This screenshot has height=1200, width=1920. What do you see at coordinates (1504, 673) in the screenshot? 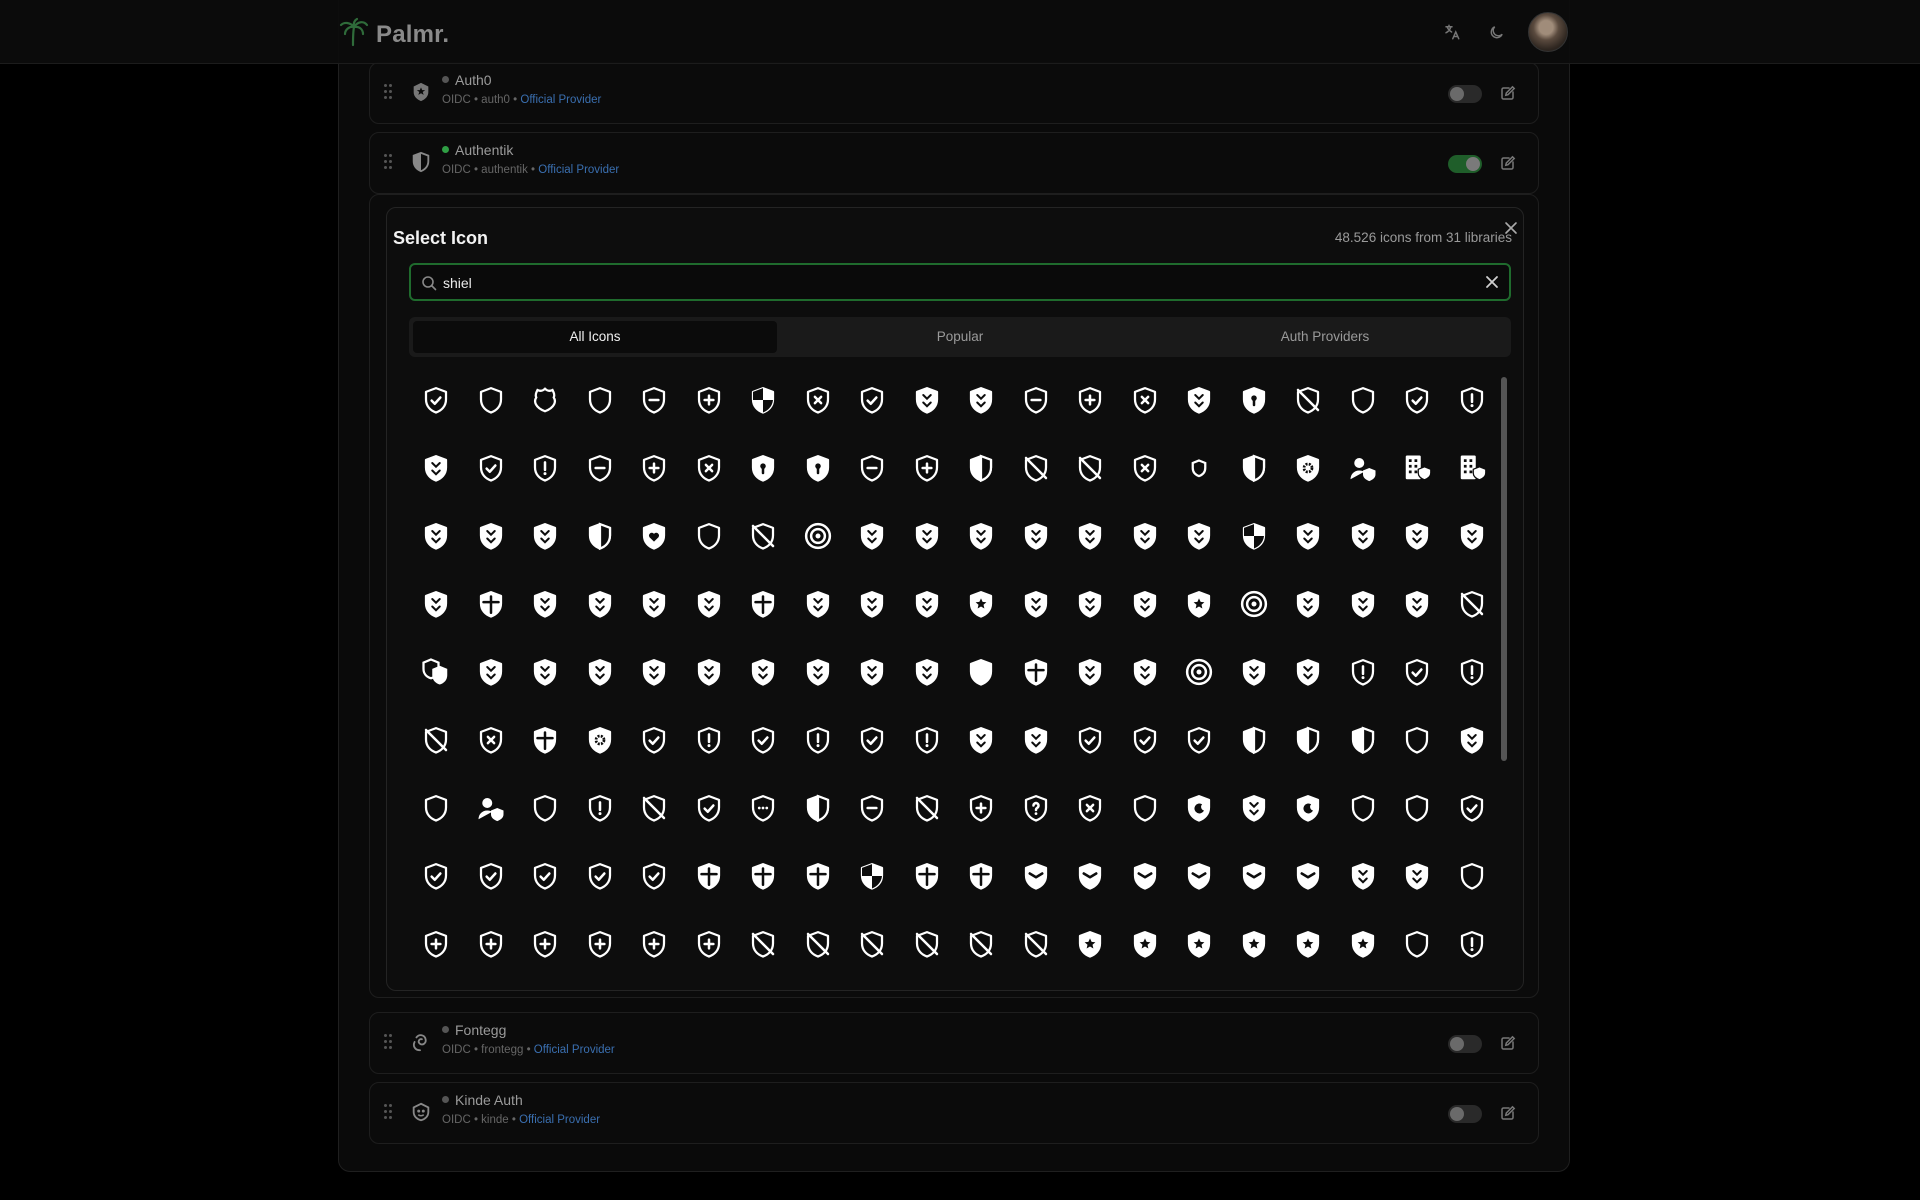
I see `icon-grid-scrollbar` at bounding box center [1504, 673].